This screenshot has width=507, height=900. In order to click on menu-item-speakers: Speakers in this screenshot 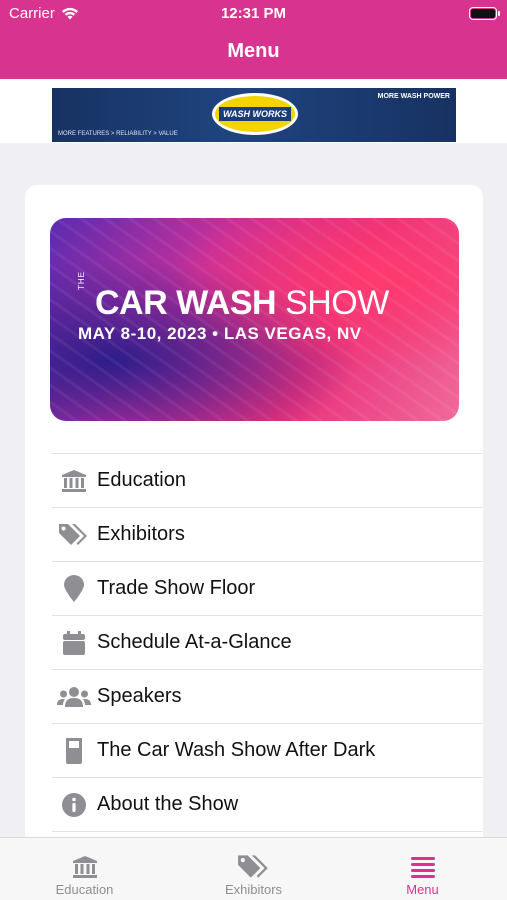, I will do `click(267, 696)`.